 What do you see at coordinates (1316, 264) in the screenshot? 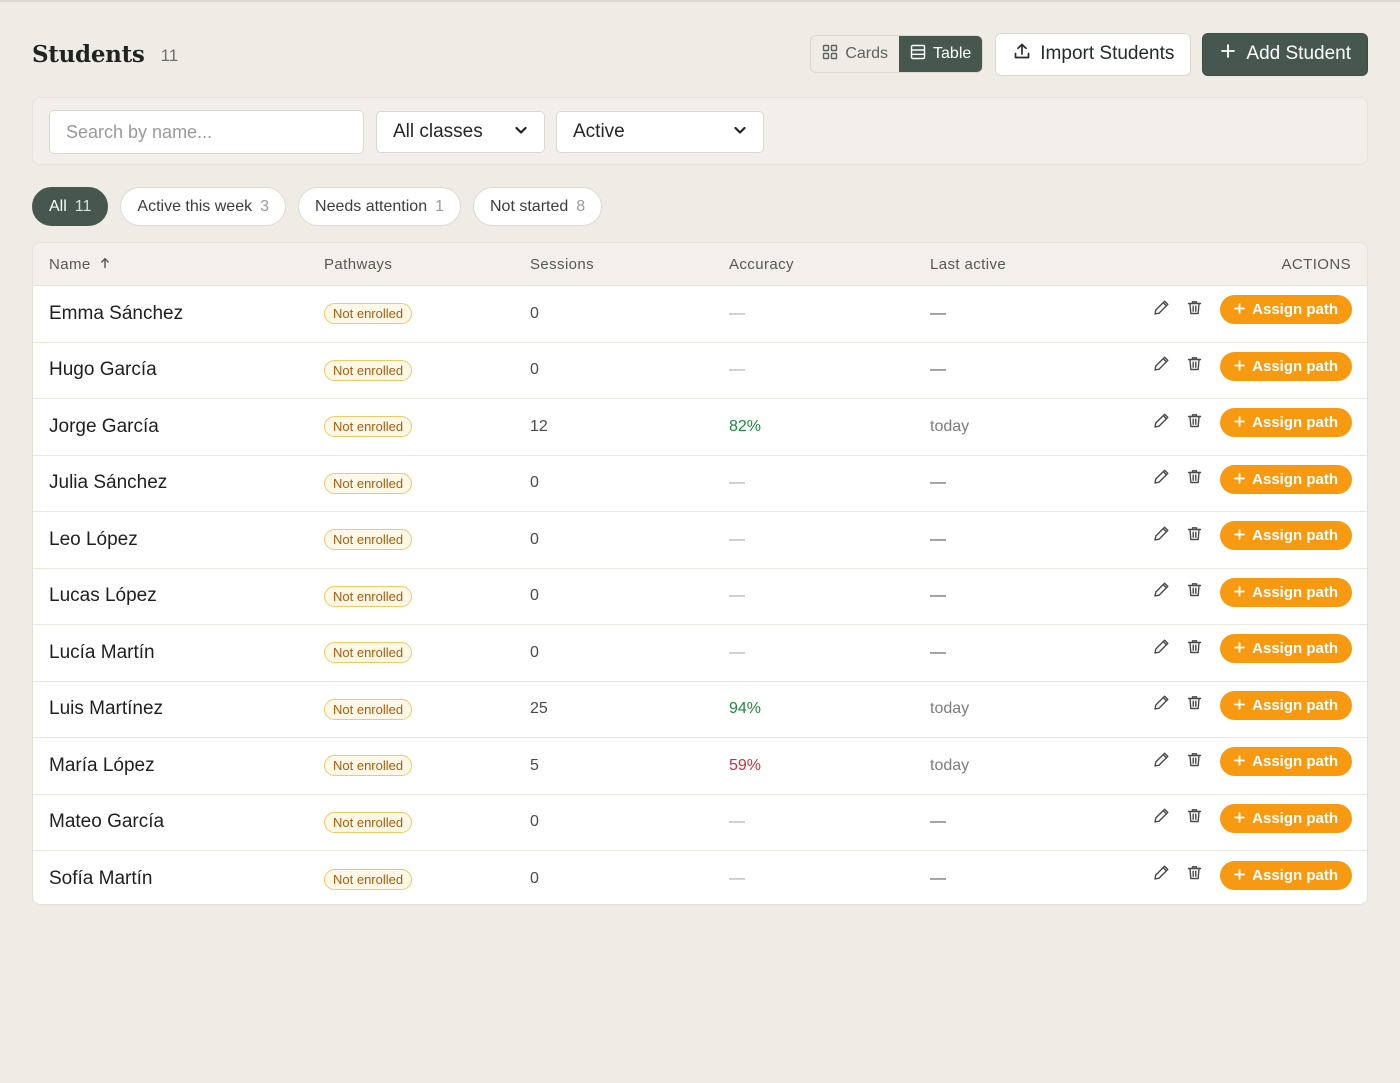
I see `column-header-actions: ACTIONS` at bounding box center [1316, 264].